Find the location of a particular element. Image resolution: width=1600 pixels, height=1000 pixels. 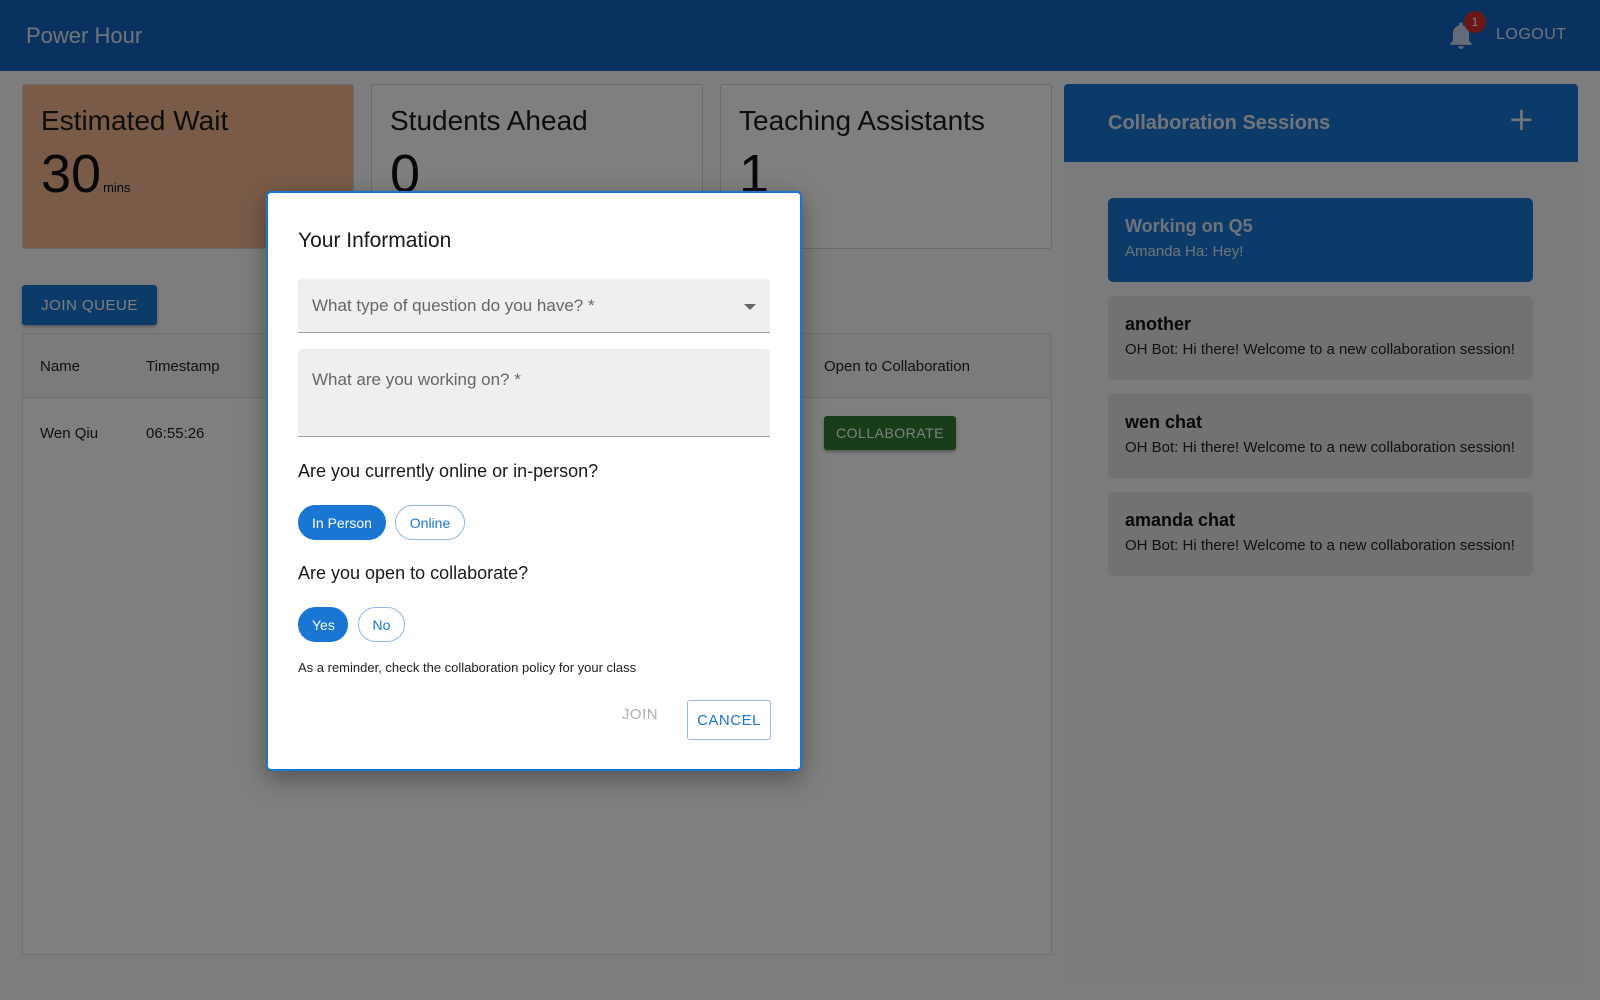

dropdown-arrow-icon is located at coordinates (750, 307).